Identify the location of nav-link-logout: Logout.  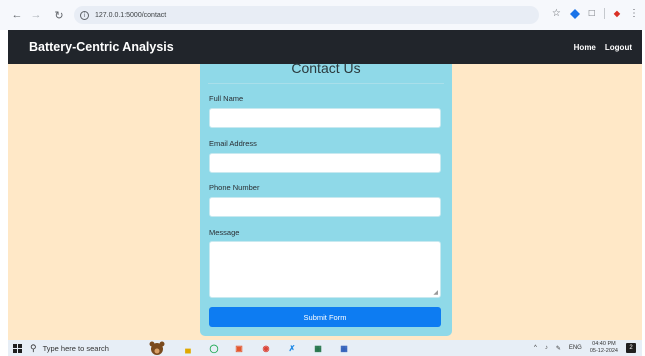
(618, 47).